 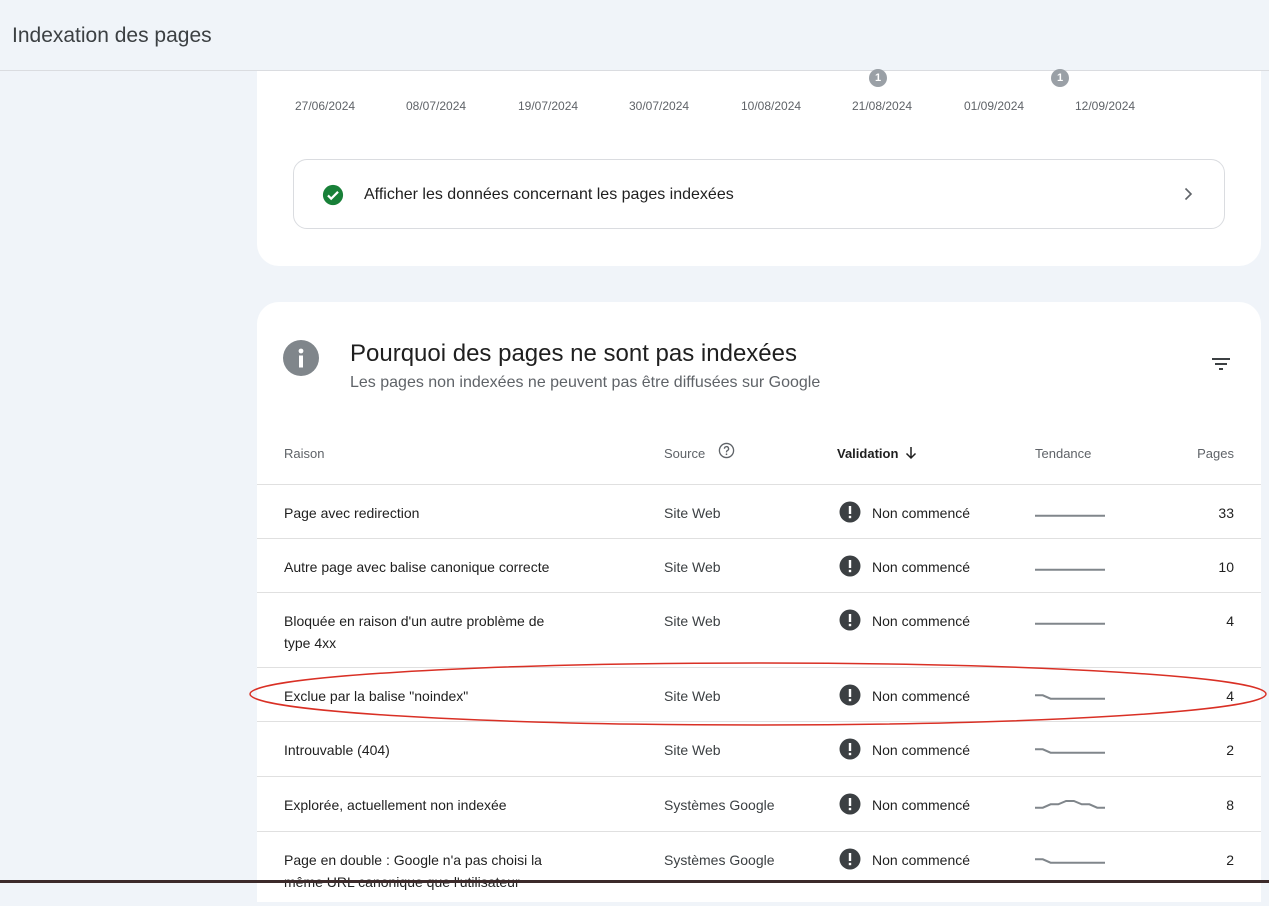 I want to click on section-title: Pourquoi des pages ne sont pas indexées, so click(x=573, y=353).